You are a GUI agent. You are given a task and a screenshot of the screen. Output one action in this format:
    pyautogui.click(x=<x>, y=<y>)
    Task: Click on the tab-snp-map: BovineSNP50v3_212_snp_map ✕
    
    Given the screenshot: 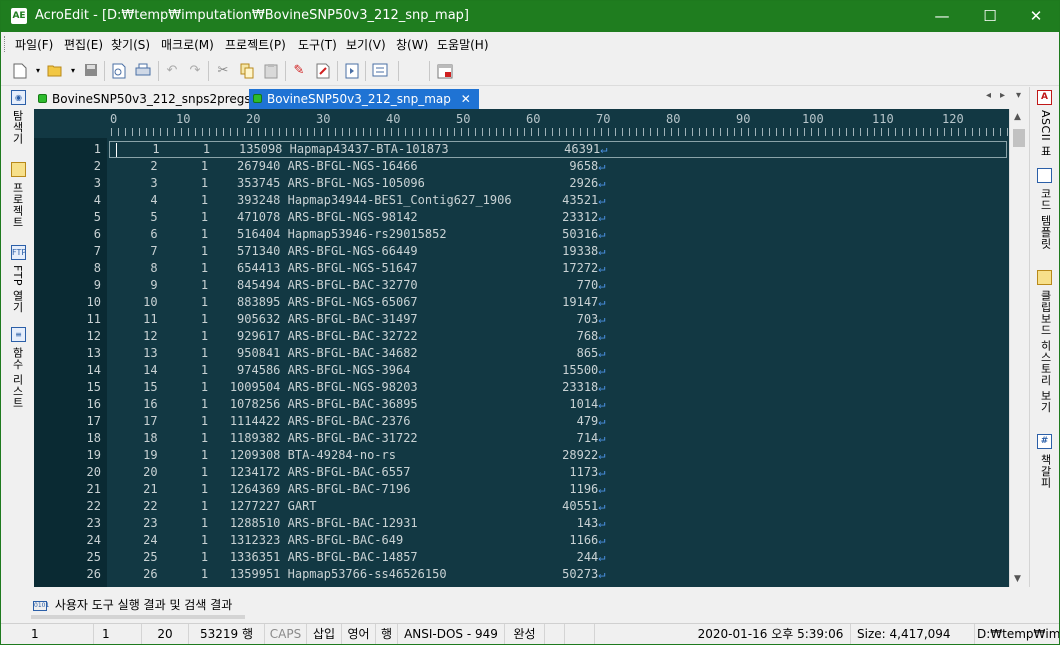 What is the action you would take?
    pyautogui.click(x=364, y=99)
    